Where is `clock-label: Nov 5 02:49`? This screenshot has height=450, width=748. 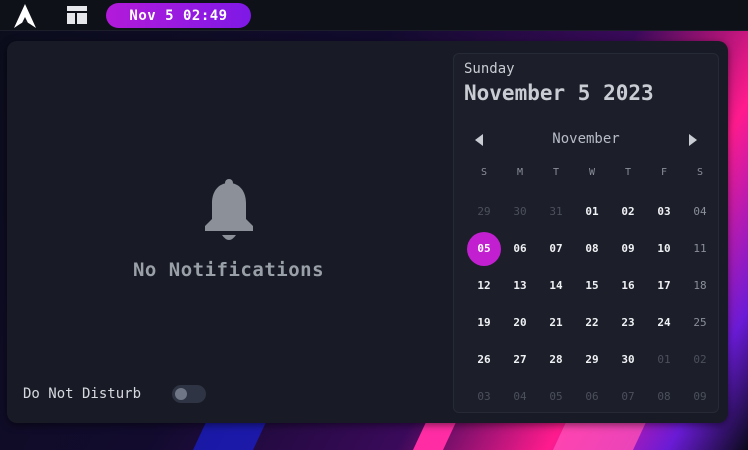 clock-label: Nov 5 02:49 is located at coordinates (178, 15).